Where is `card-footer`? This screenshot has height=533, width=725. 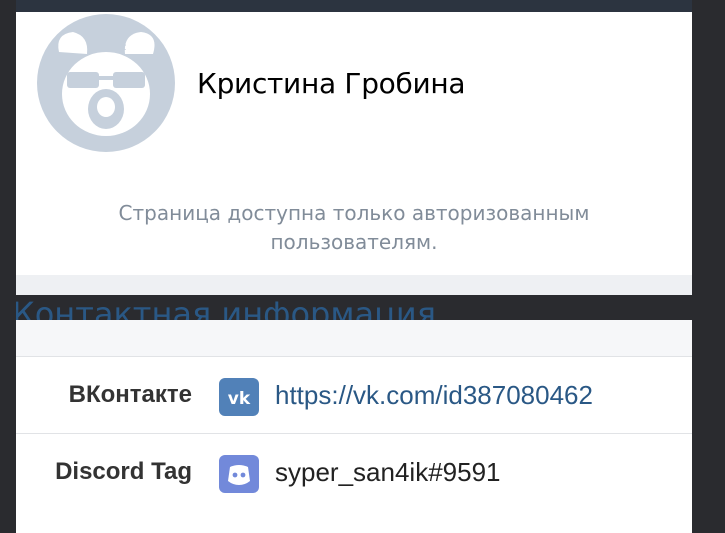 card-footer is located at coordinates (354, 285).